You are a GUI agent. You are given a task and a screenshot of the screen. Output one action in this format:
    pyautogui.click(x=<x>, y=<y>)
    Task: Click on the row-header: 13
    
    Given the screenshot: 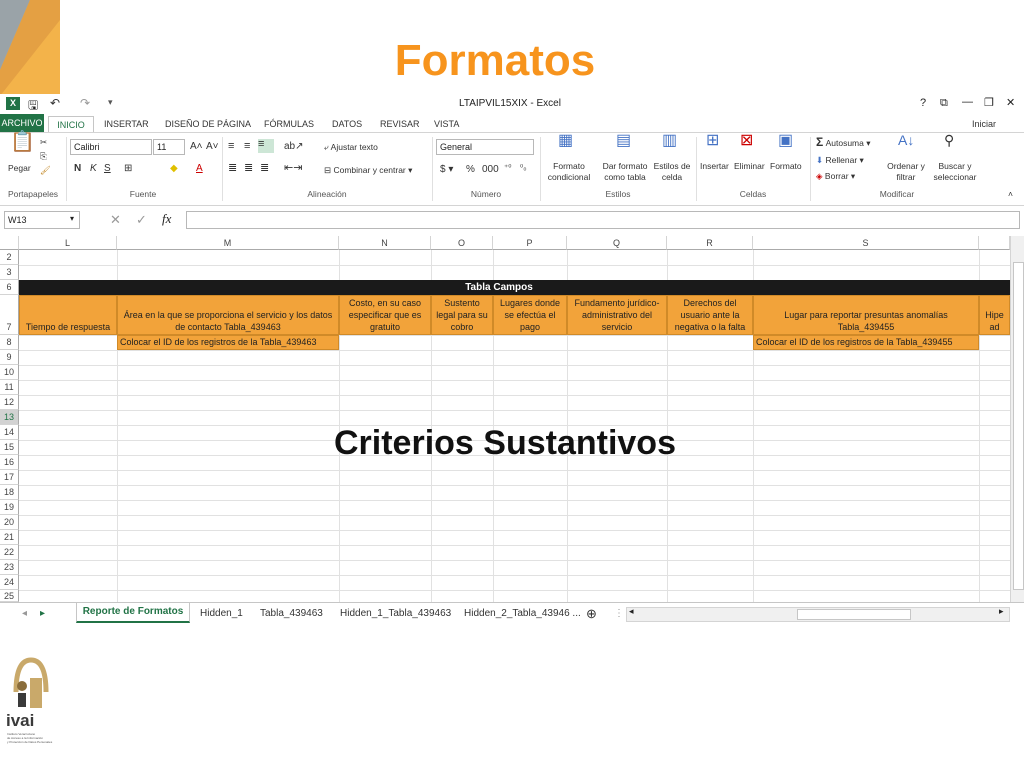 What is the action you would take?
    pyautogui.click(x=9, y=417)
    